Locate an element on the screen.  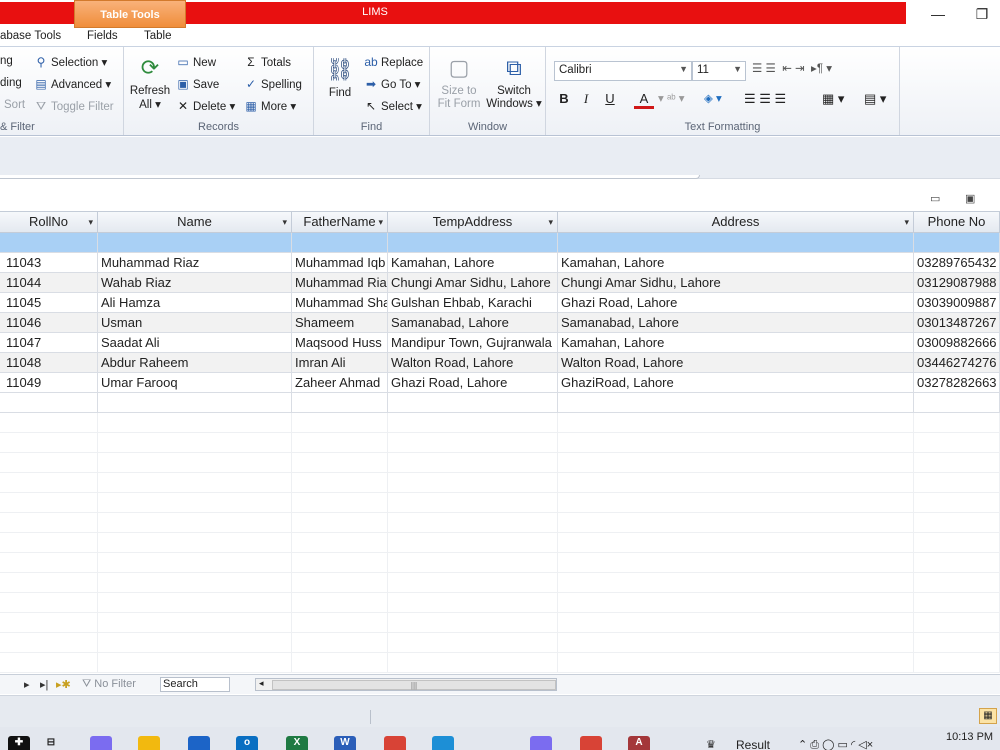
copilot-icon is located at coordinates (101, 743).